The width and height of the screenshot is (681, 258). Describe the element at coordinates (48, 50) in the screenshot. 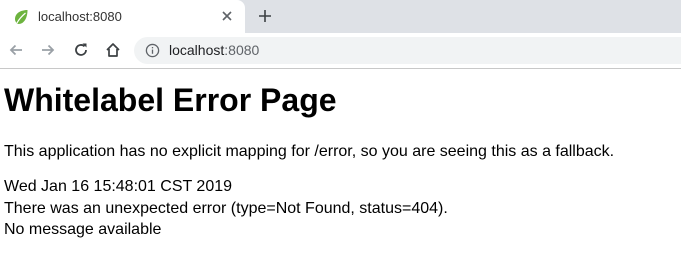

I see `forward-icon` at that location.